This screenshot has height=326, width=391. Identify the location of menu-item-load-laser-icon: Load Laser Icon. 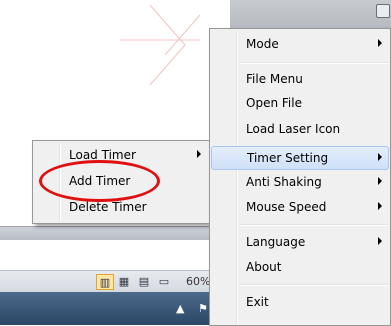
(300, 129).